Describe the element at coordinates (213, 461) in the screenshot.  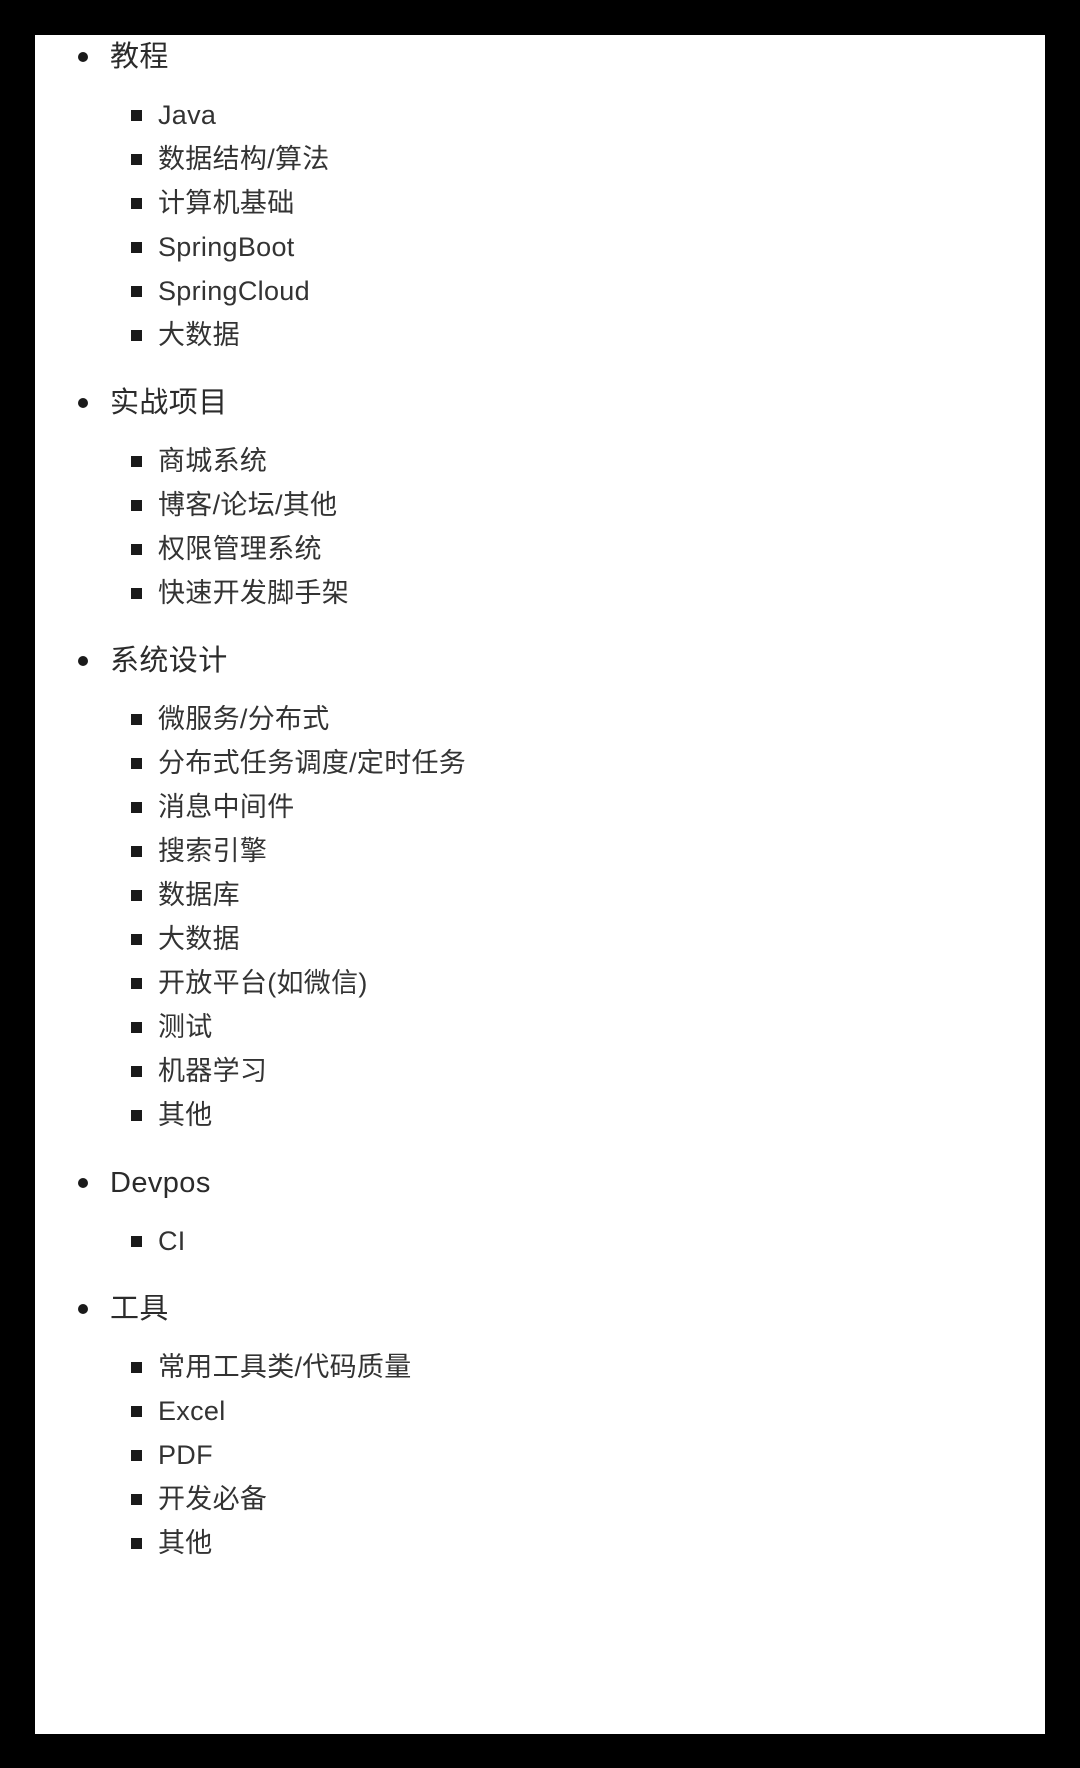
I see `outline-subitem-label: 商城系统` at that location.